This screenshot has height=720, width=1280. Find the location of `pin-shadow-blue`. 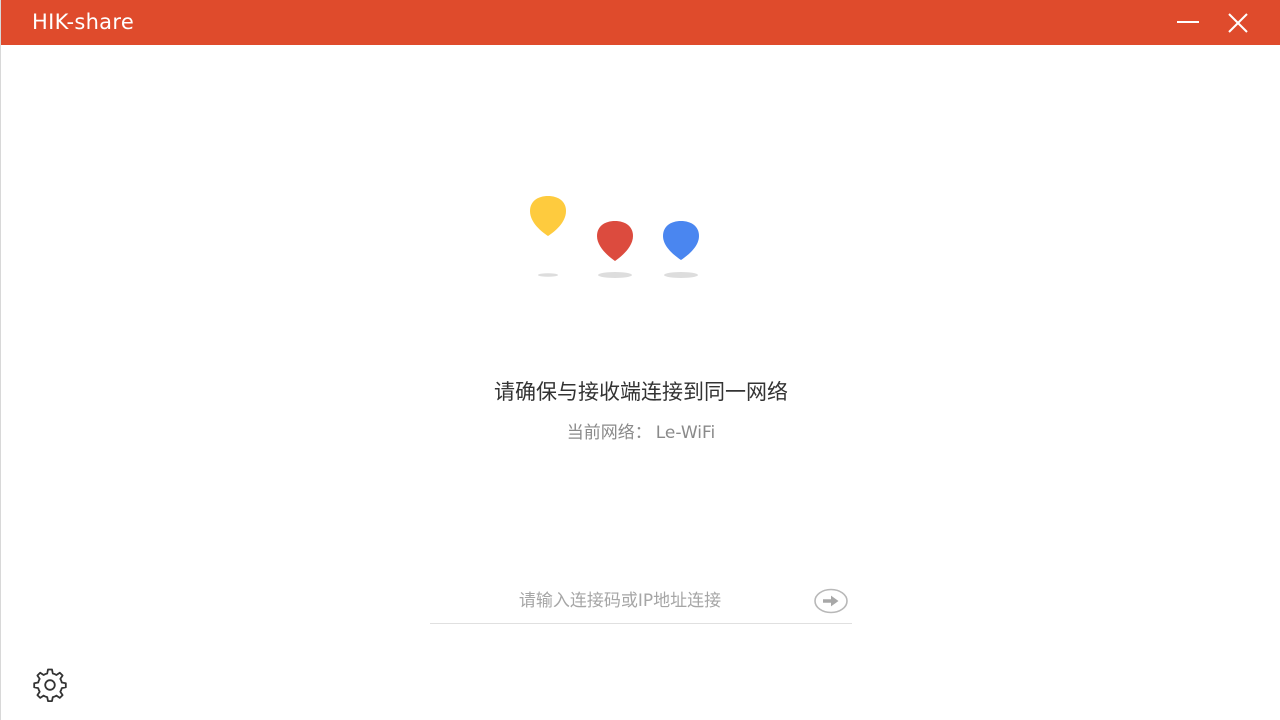

pin-shadow-blue is located at coordinates (681, 275).